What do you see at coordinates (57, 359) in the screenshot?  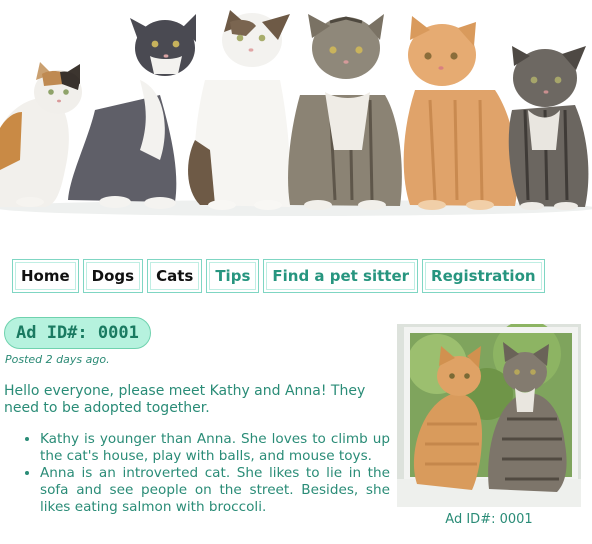 I see `posted-time: Posted 2 days ago.` at bounding box center [57, 359].